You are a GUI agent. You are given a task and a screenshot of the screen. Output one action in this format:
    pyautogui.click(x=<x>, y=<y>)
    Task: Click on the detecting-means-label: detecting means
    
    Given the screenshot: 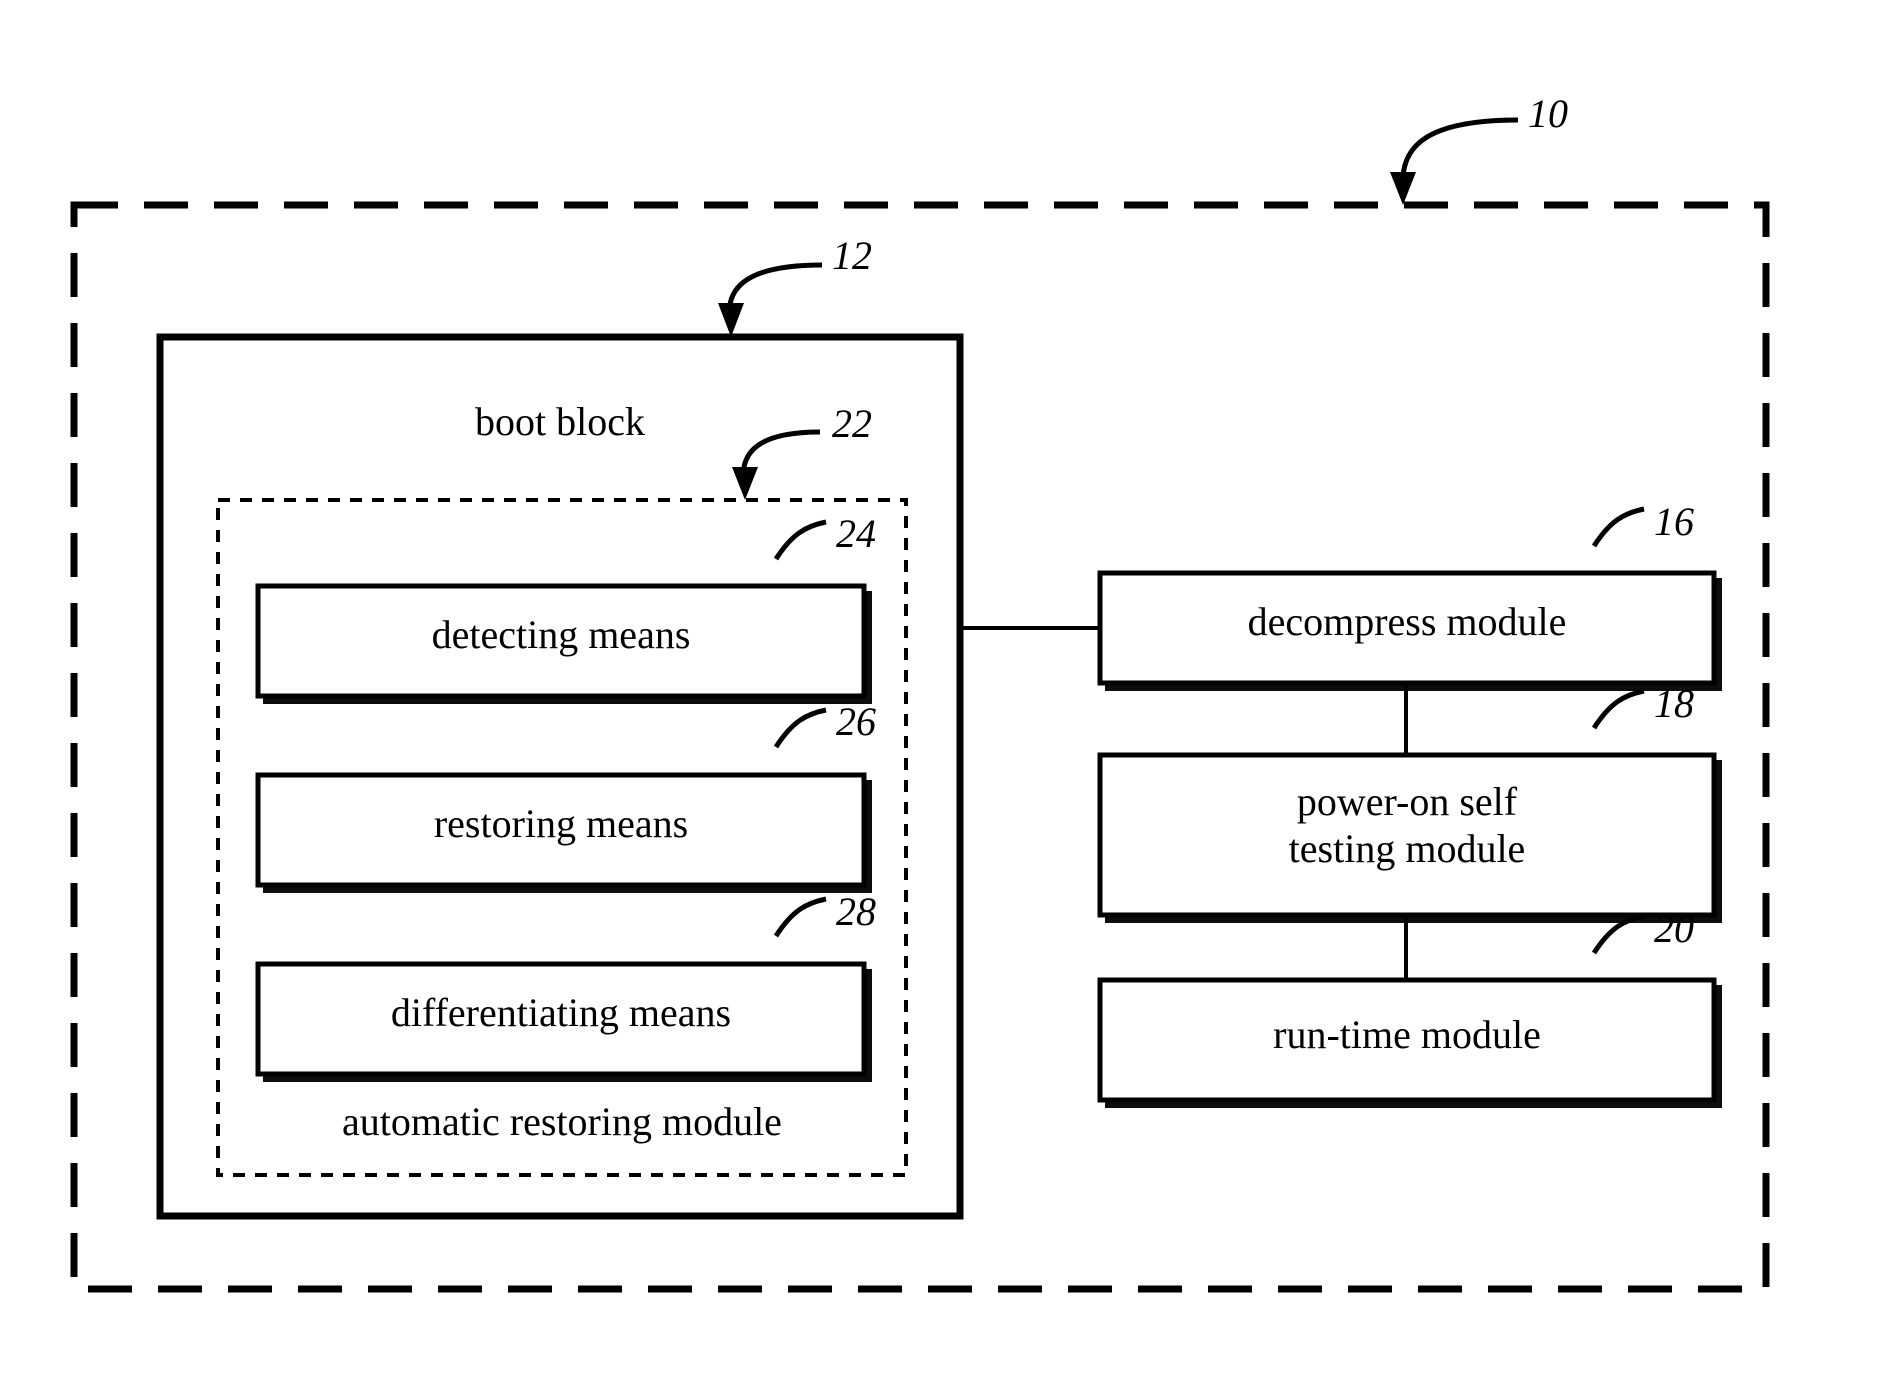 What is the action you would take?
    pyautogui.click(x=561, y=634)
    